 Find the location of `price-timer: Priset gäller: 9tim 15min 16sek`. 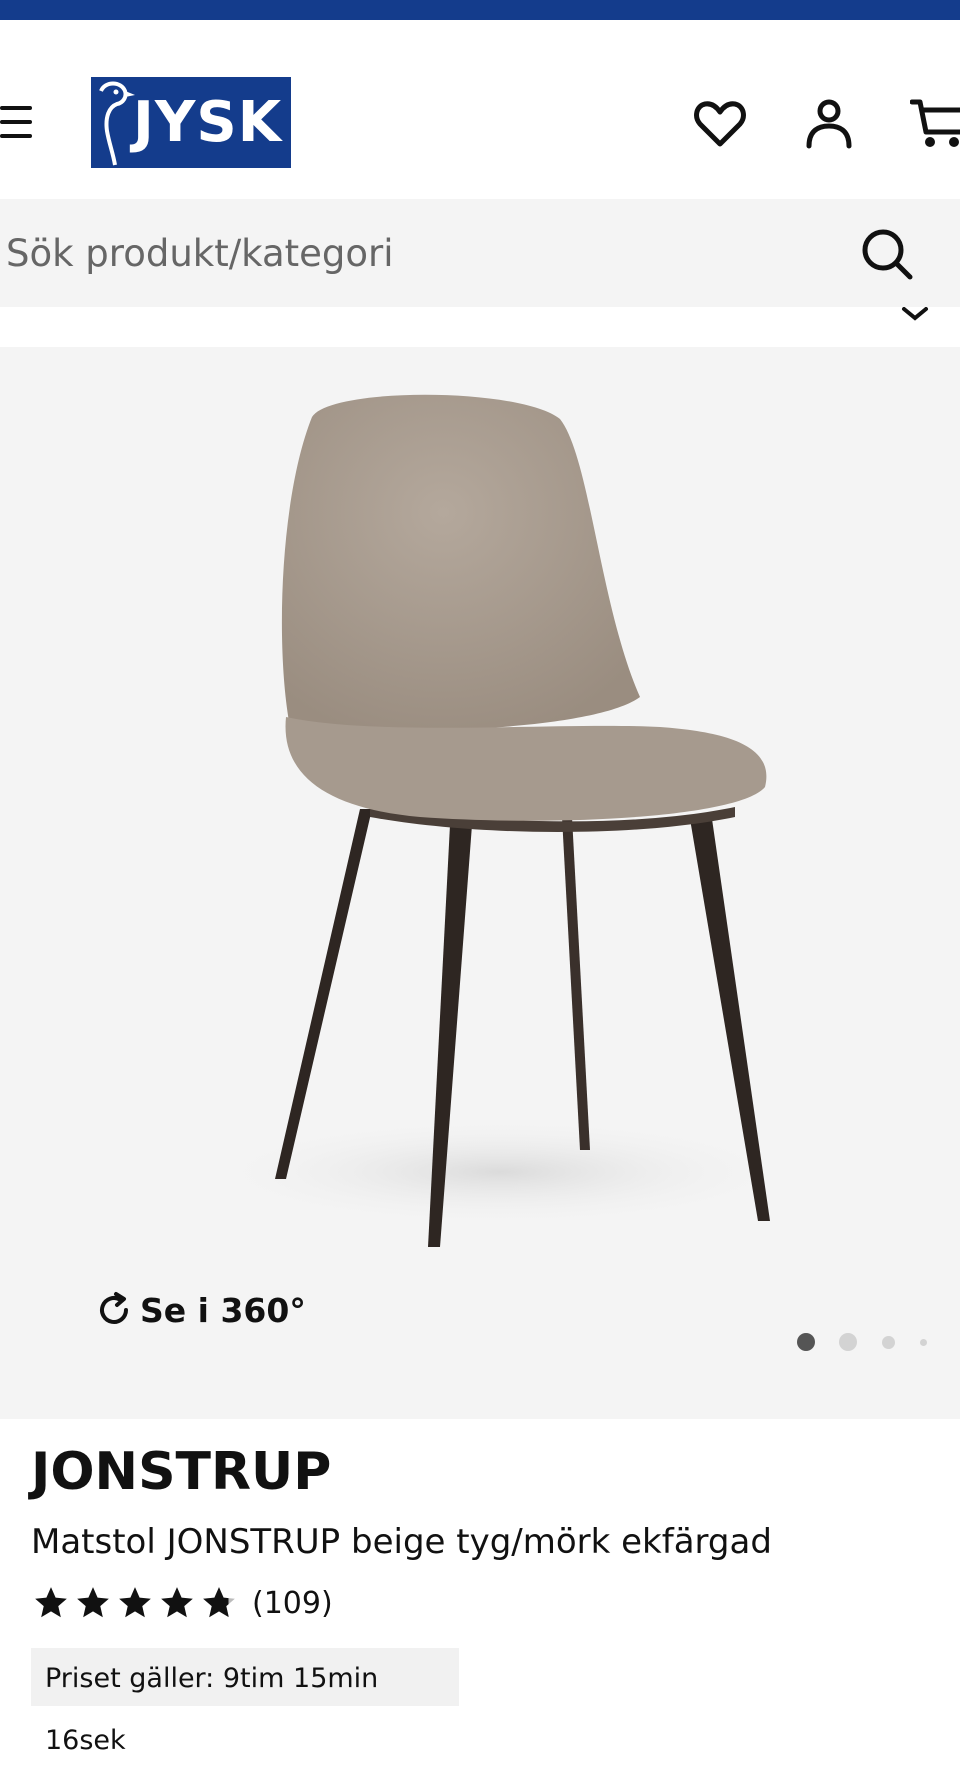

price-timer: Priset gäller: 9tim 15min 16sek is located at coordinates (245, 1702).